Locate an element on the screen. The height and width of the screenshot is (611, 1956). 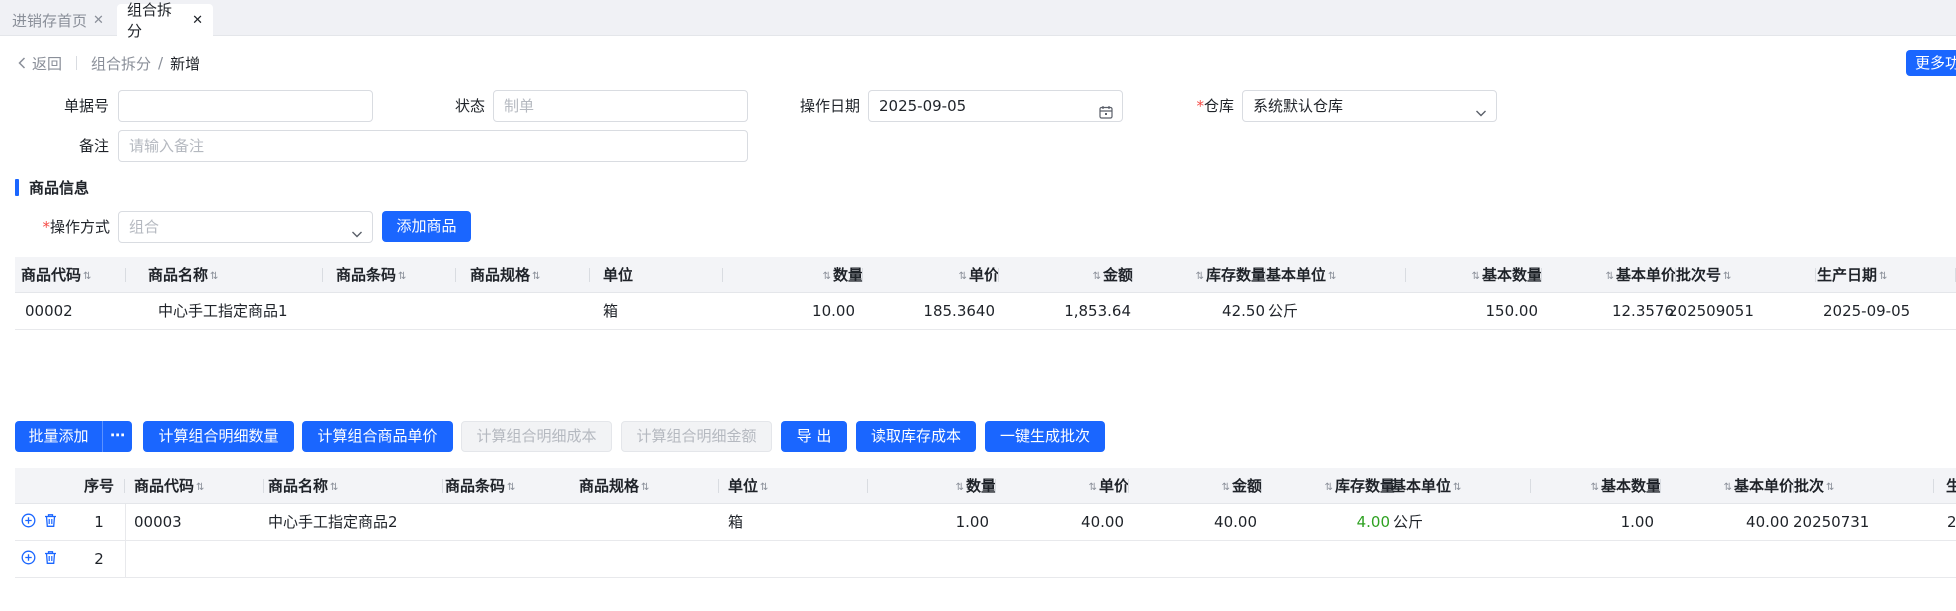
calc-combo-unit-price-button: 计算组合商品单价 is located at coordinates (377, 436).